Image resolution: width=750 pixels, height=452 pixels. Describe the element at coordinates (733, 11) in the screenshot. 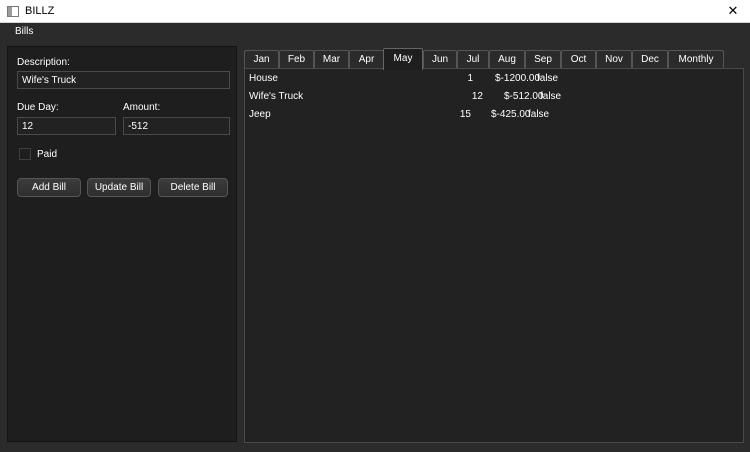

I see `close-icon: ✕` at that location.